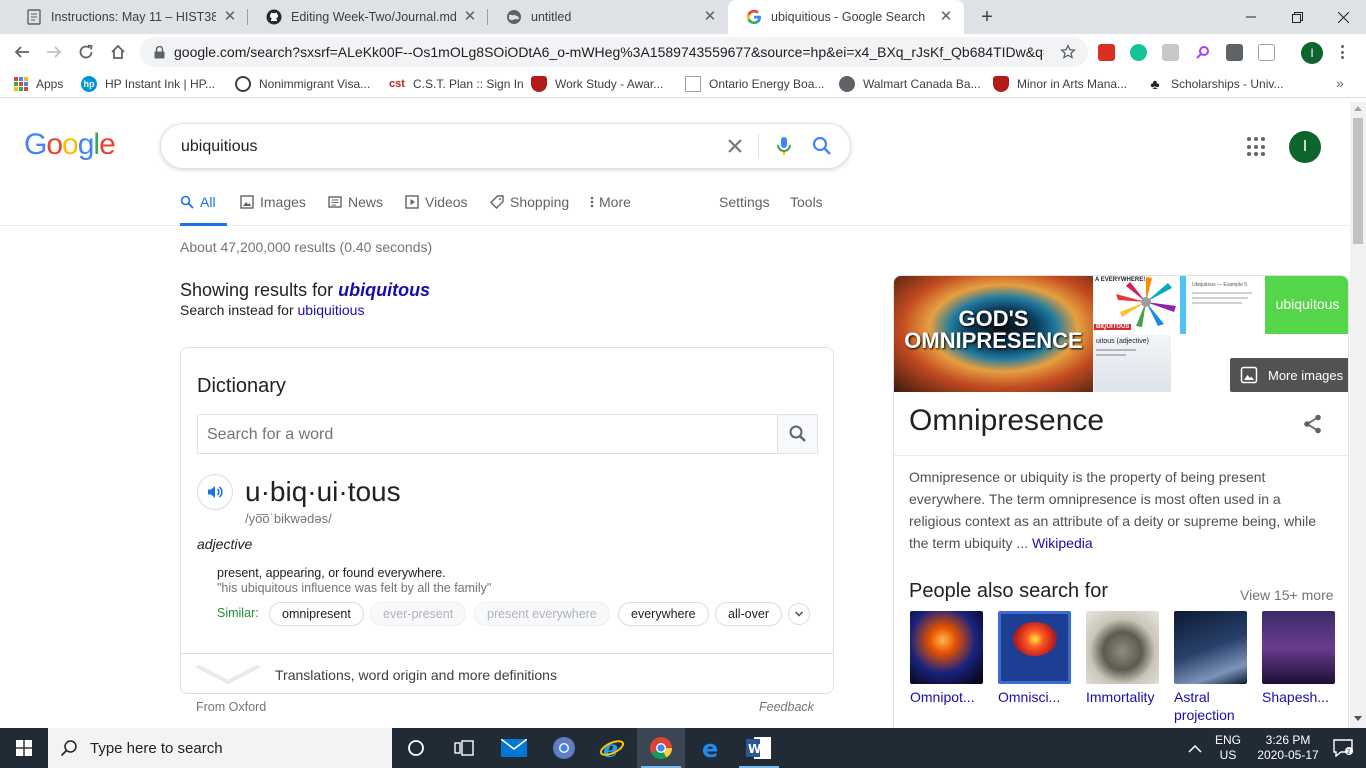  I want to click on expand-similar-button, so click(799, 614).